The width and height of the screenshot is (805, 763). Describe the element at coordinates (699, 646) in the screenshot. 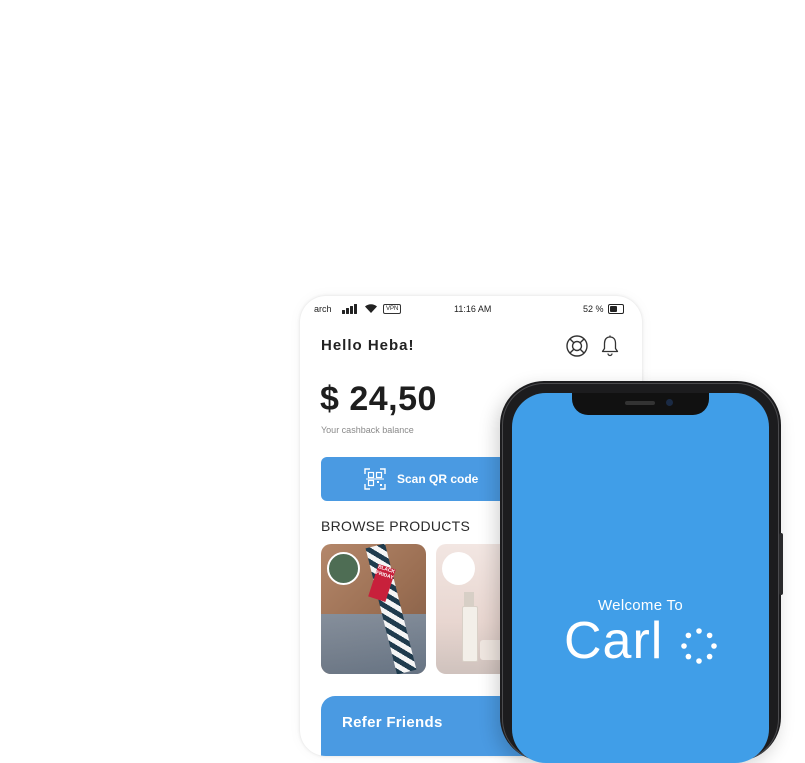

I see `dotted-o-logo-icon` at that location.